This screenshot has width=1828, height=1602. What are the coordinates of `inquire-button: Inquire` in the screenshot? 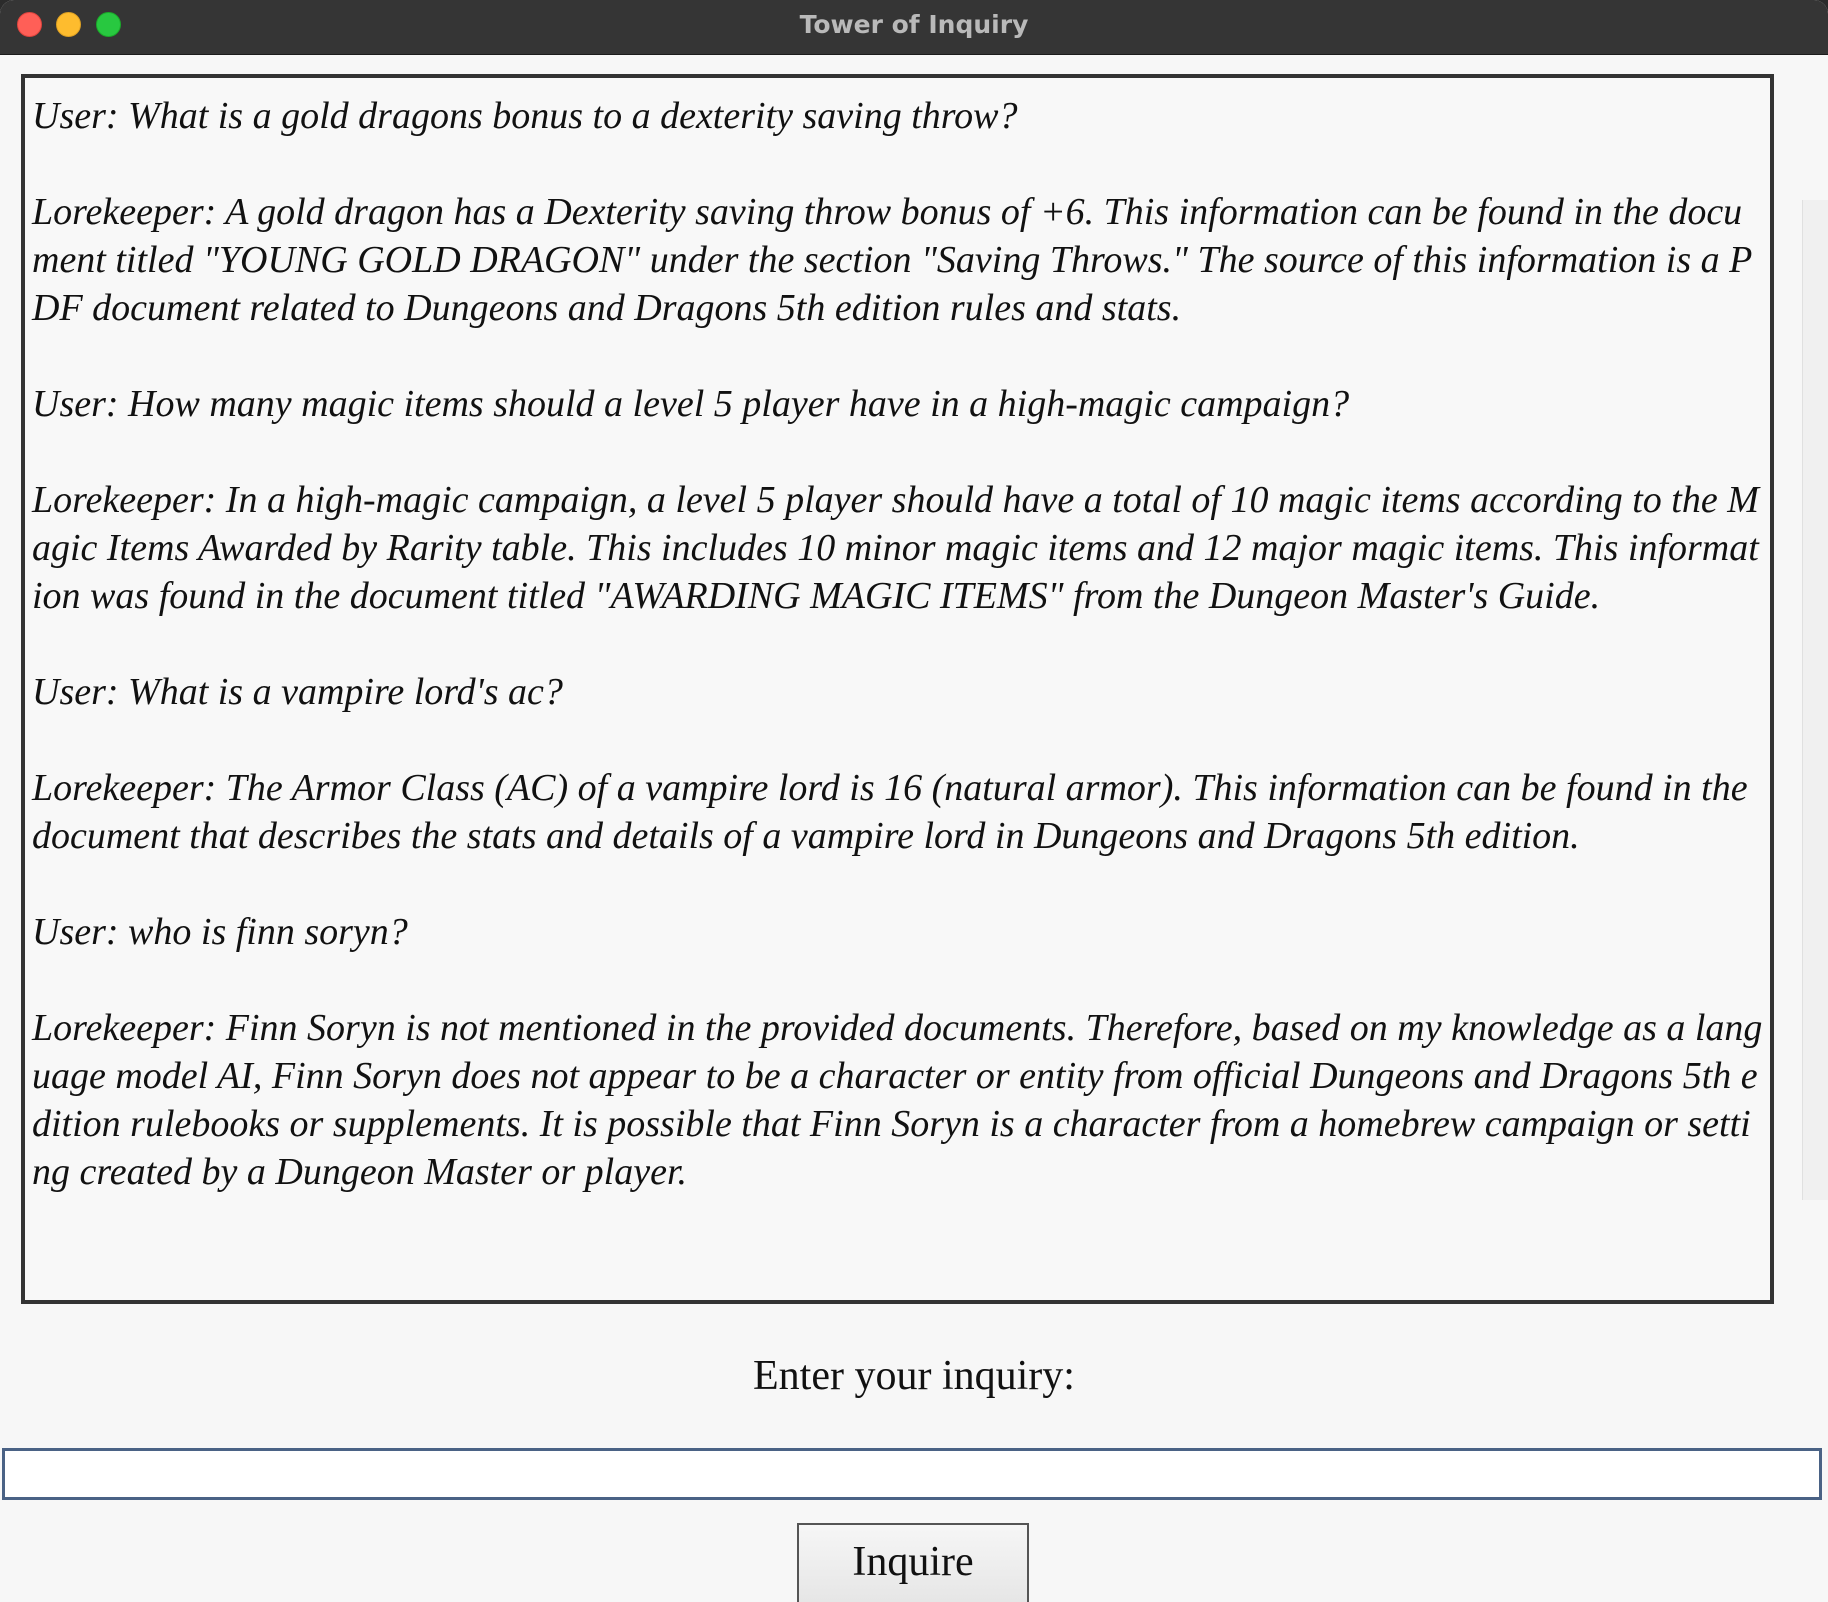 It's located at (913, 1562).